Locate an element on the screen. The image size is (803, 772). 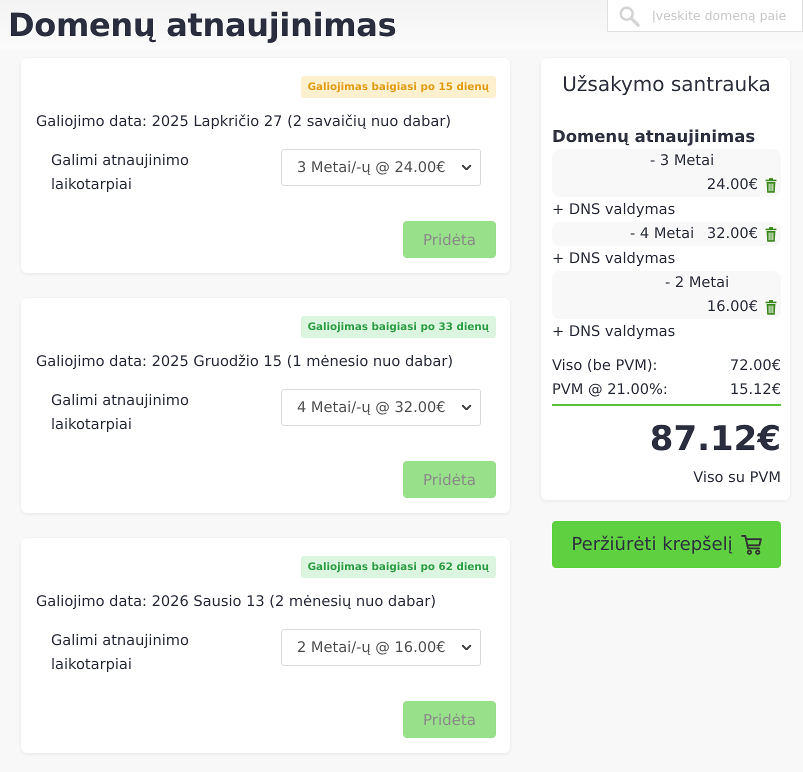
expiry-badge: Galiojimas baigiasi po 15 dienų is located at coordinates (398, 87).